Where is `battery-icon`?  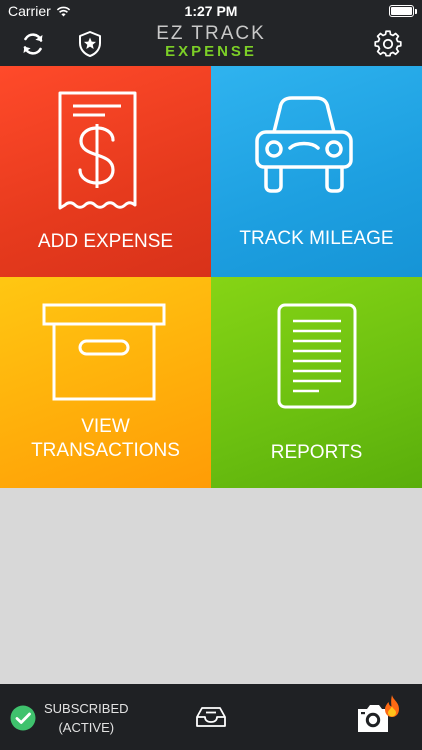
battery-icon is located at coordinates (403, 11).